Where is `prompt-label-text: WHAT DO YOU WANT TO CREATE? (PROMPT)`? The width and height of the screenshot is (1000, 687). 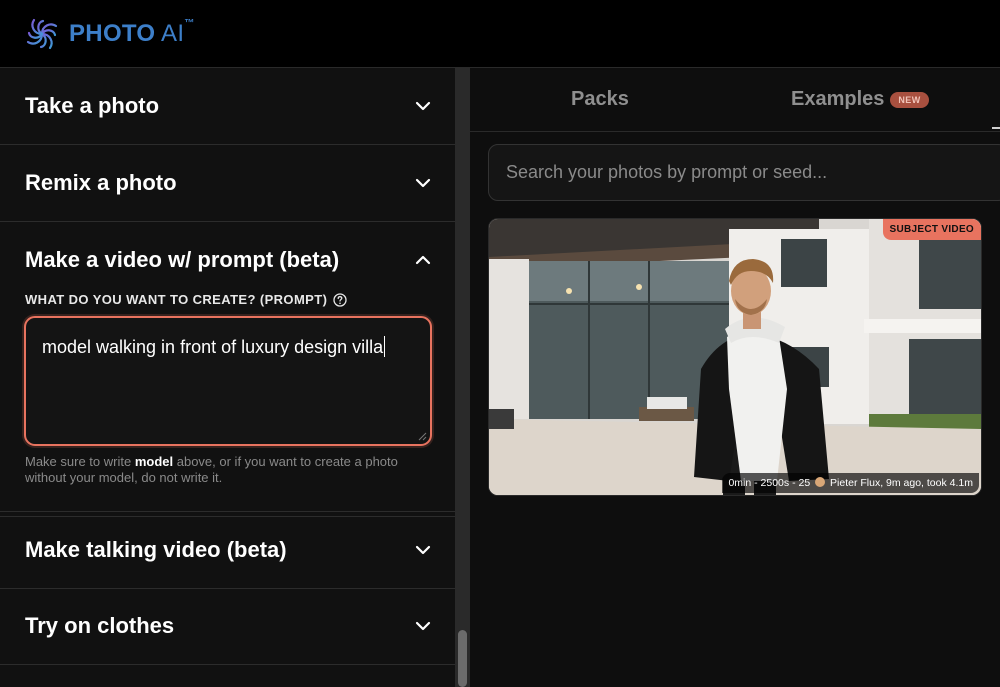 prompt-label-text: WHAT DO YOU WANT TO CREATE? (PROMPT) is located at coordinates (176, 299).